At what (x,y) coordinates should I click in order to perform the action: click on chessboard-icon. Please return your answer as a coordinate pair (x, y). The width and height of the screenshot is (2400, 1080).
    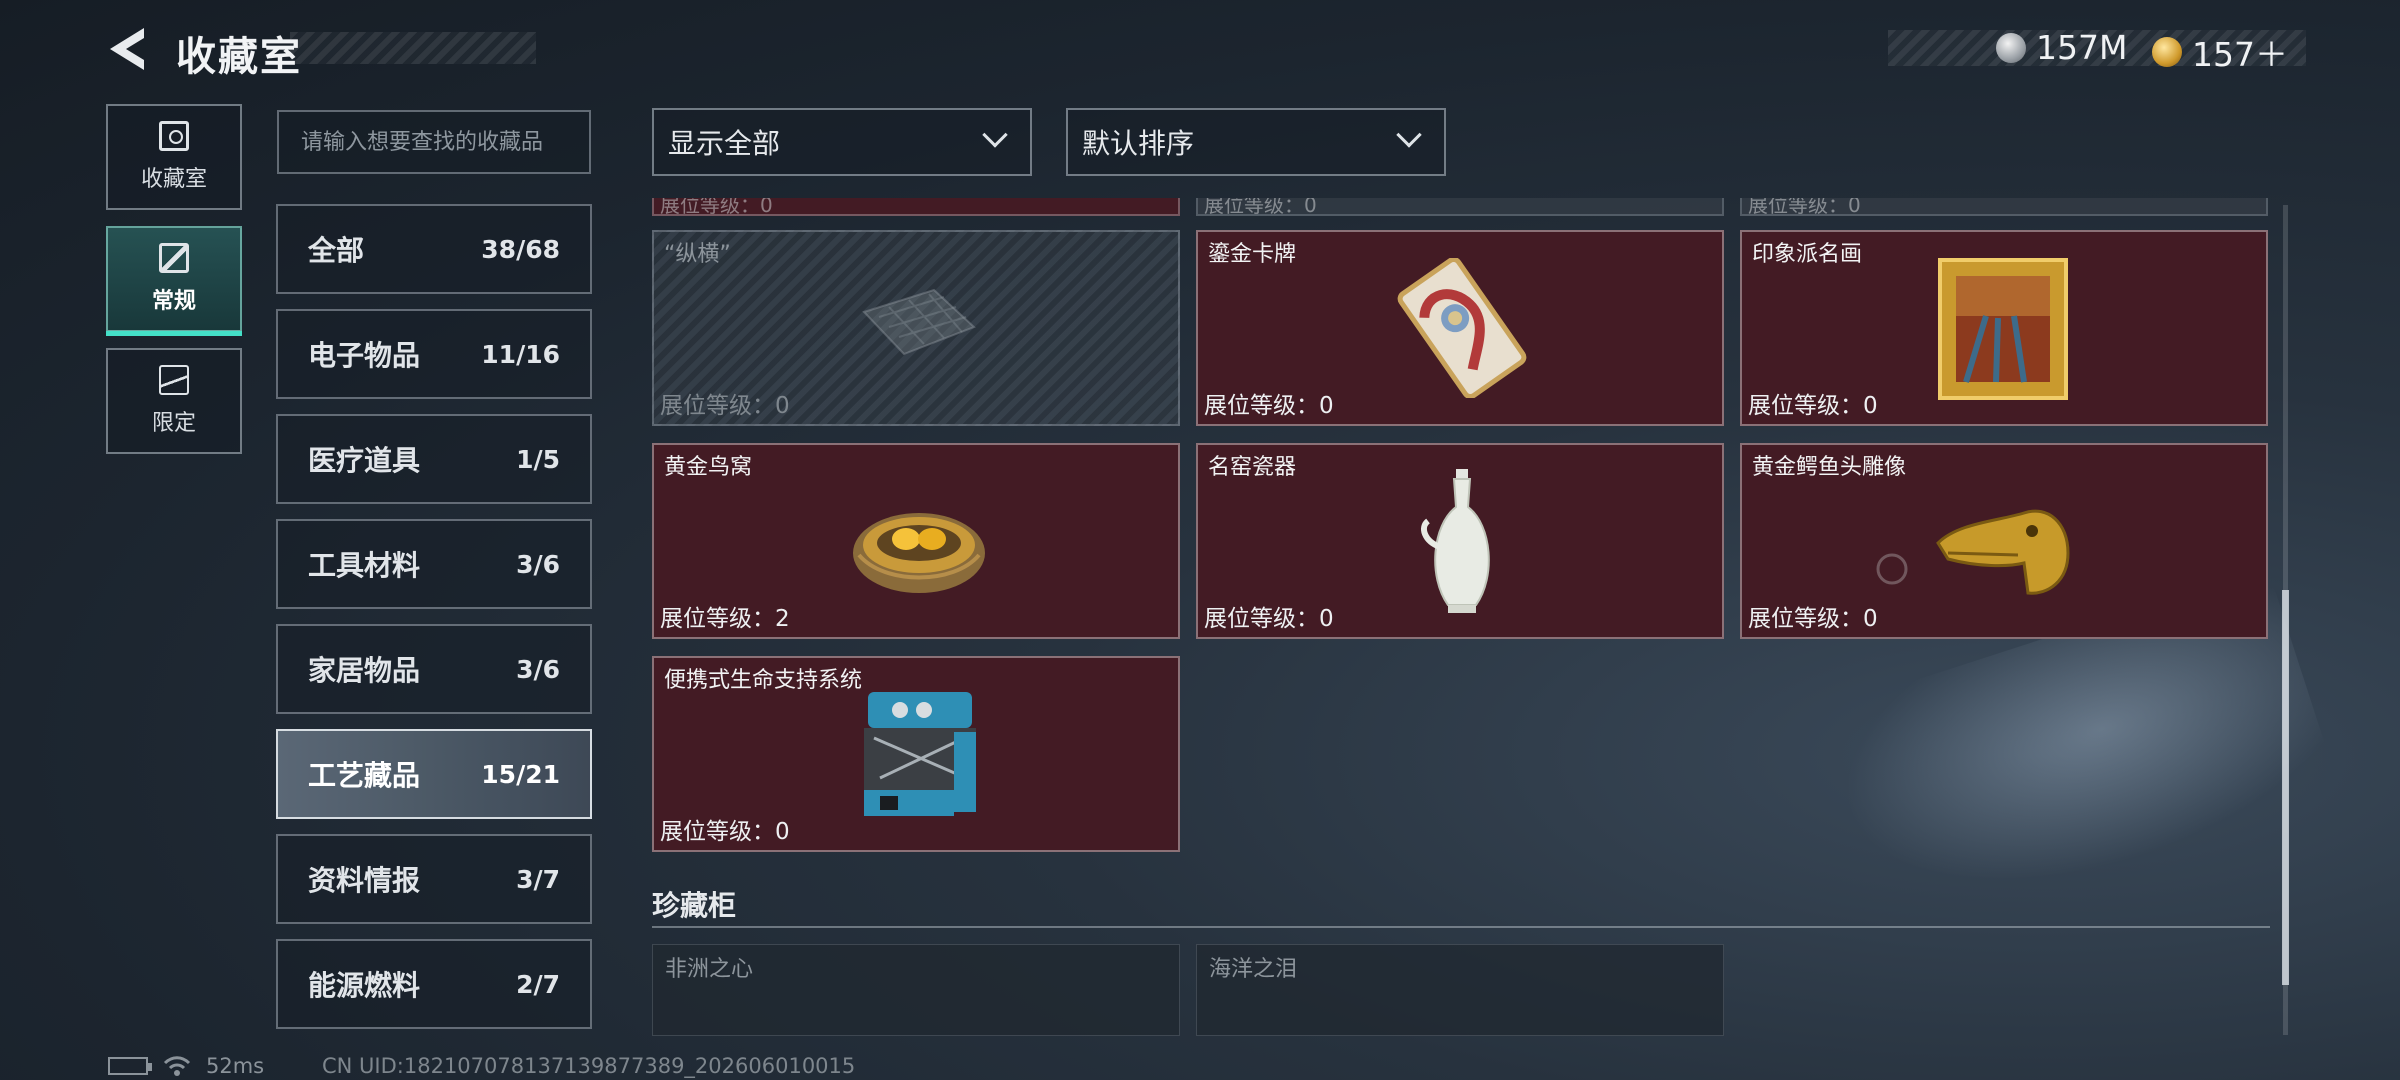
    Looking at the image, I should click on (919, 322).